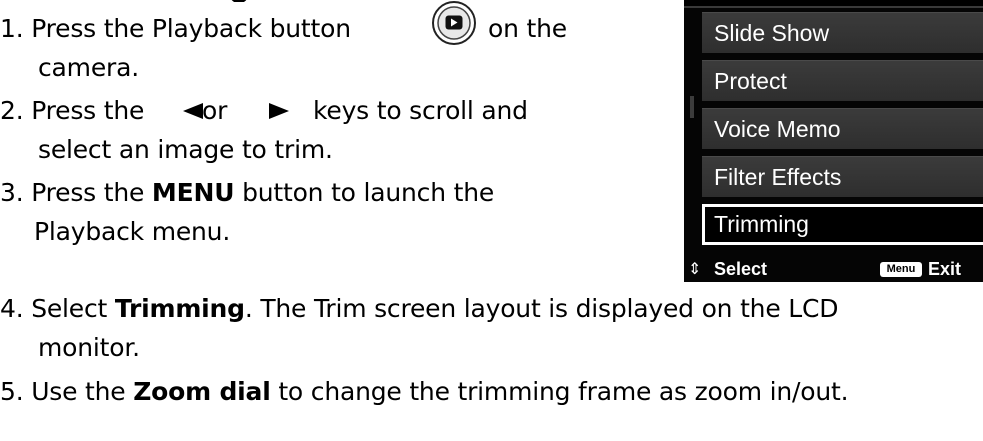 This screenshot has height=441, width=983. What do you see at coordinates (215, 110) in the screenshot?
I see `step-2-or: or` at bounding box center [215, 110].